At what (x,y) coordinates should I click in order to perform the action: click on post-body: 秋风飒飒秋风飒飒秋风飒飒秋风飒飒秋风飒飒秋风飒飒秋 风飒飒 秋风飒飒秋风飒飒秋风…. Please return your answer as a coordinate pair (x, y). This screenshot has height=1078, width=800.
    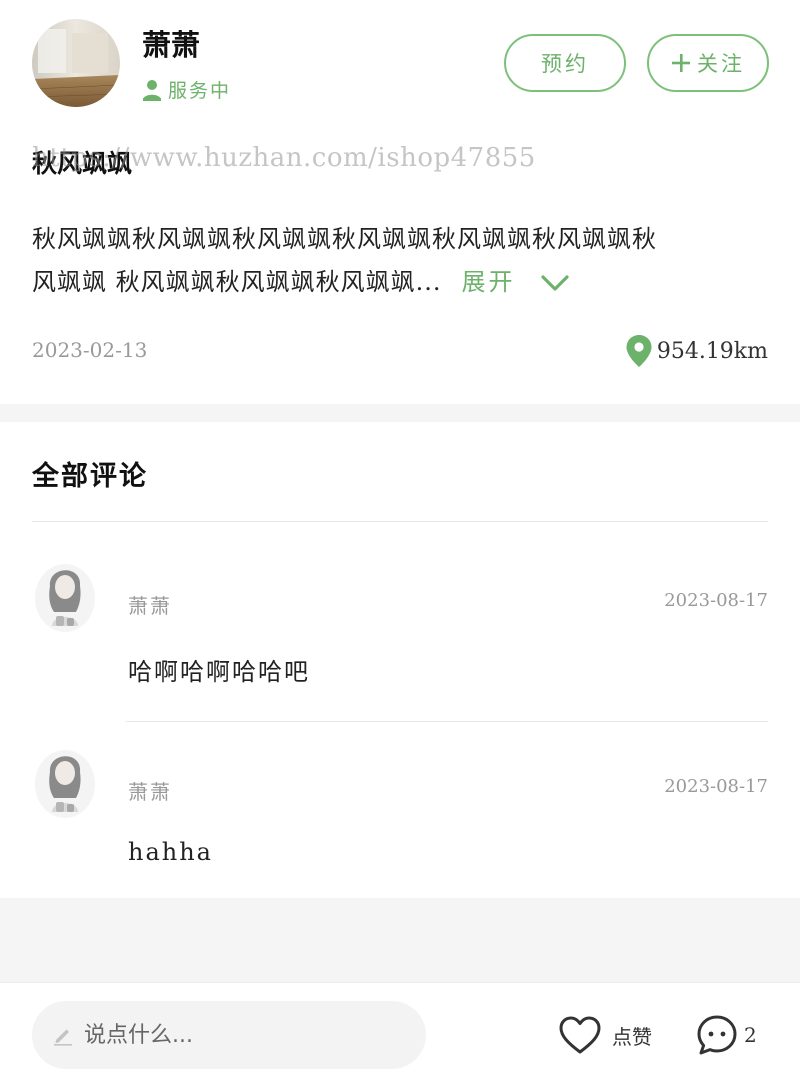
    Looking at the image, I should click on (400, 261).